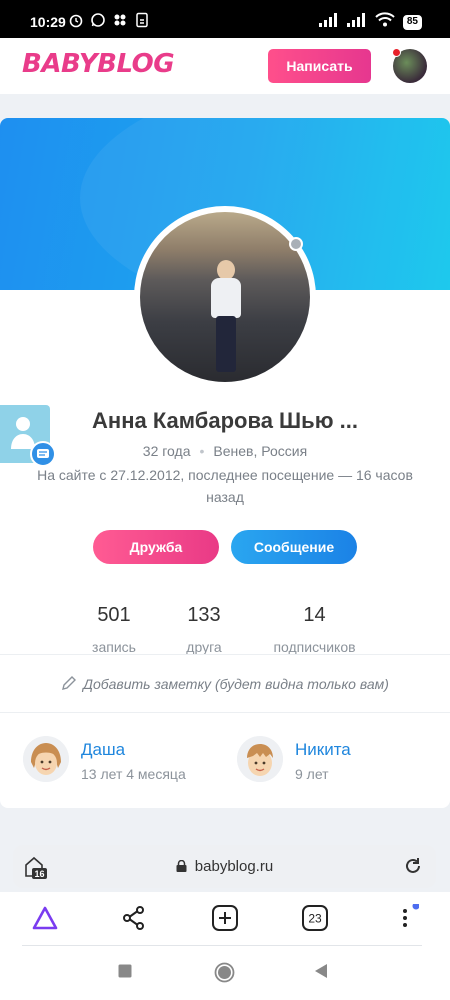 This screenshot has height=1000, width=450. I want to click on new-tab-icon, so click(225, 918).